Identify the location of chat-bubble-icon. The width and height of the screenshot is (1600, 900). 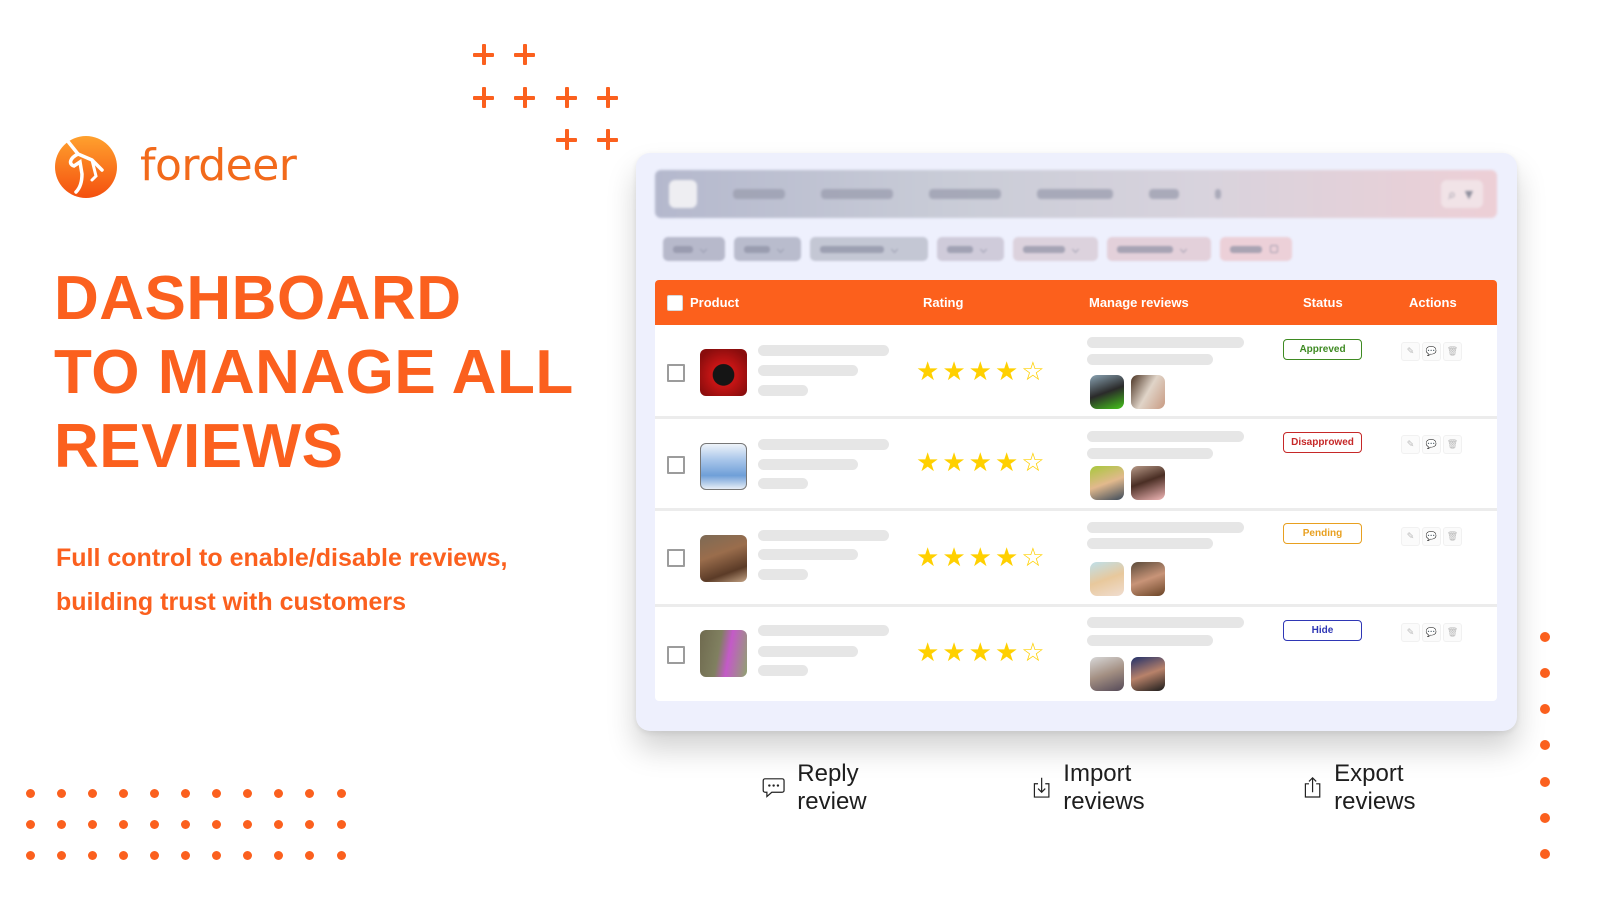
(773, 788).